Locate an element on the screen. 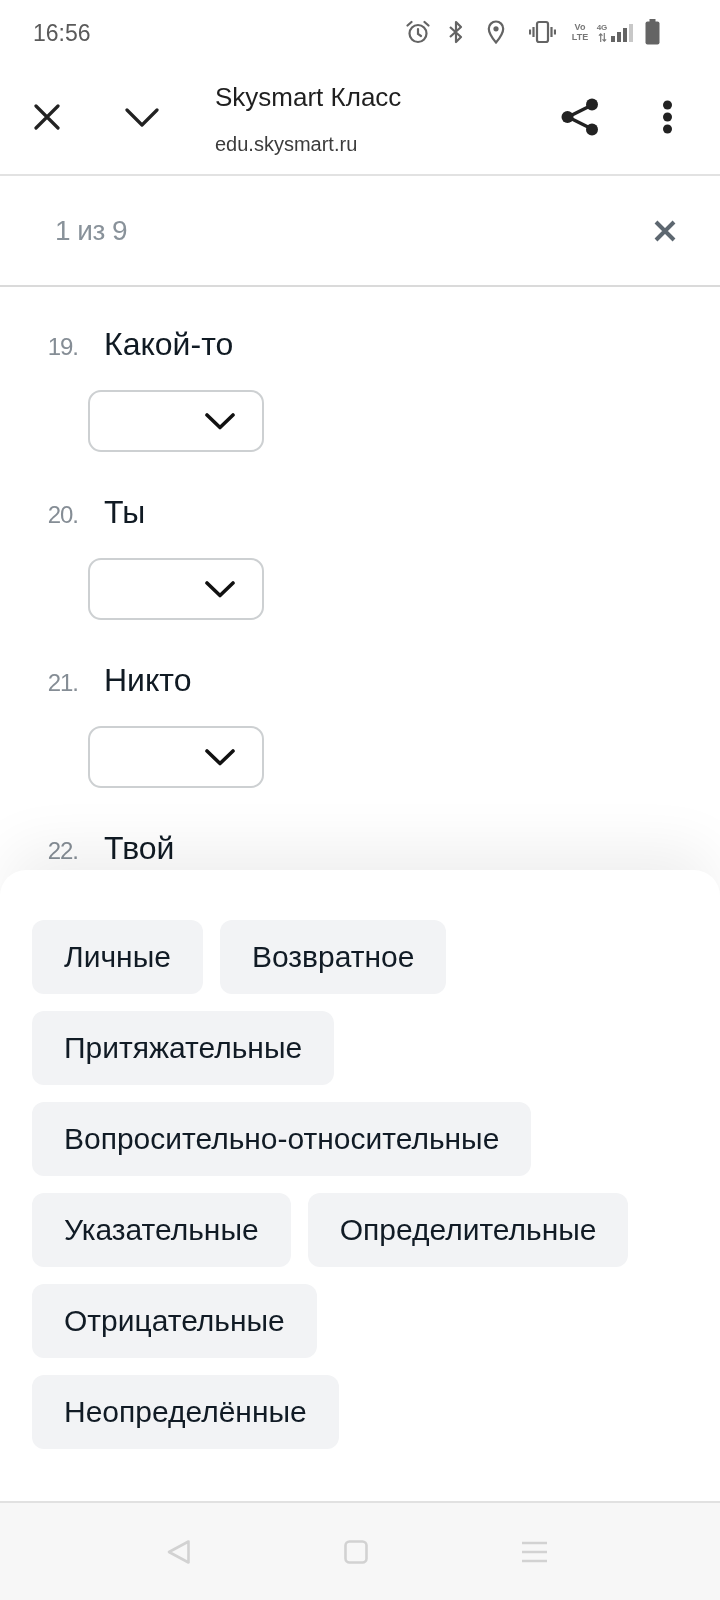 This screenshot has width=720, height=1600. page-url: edu.skysmart.ru is located at coordinates (287, 144).